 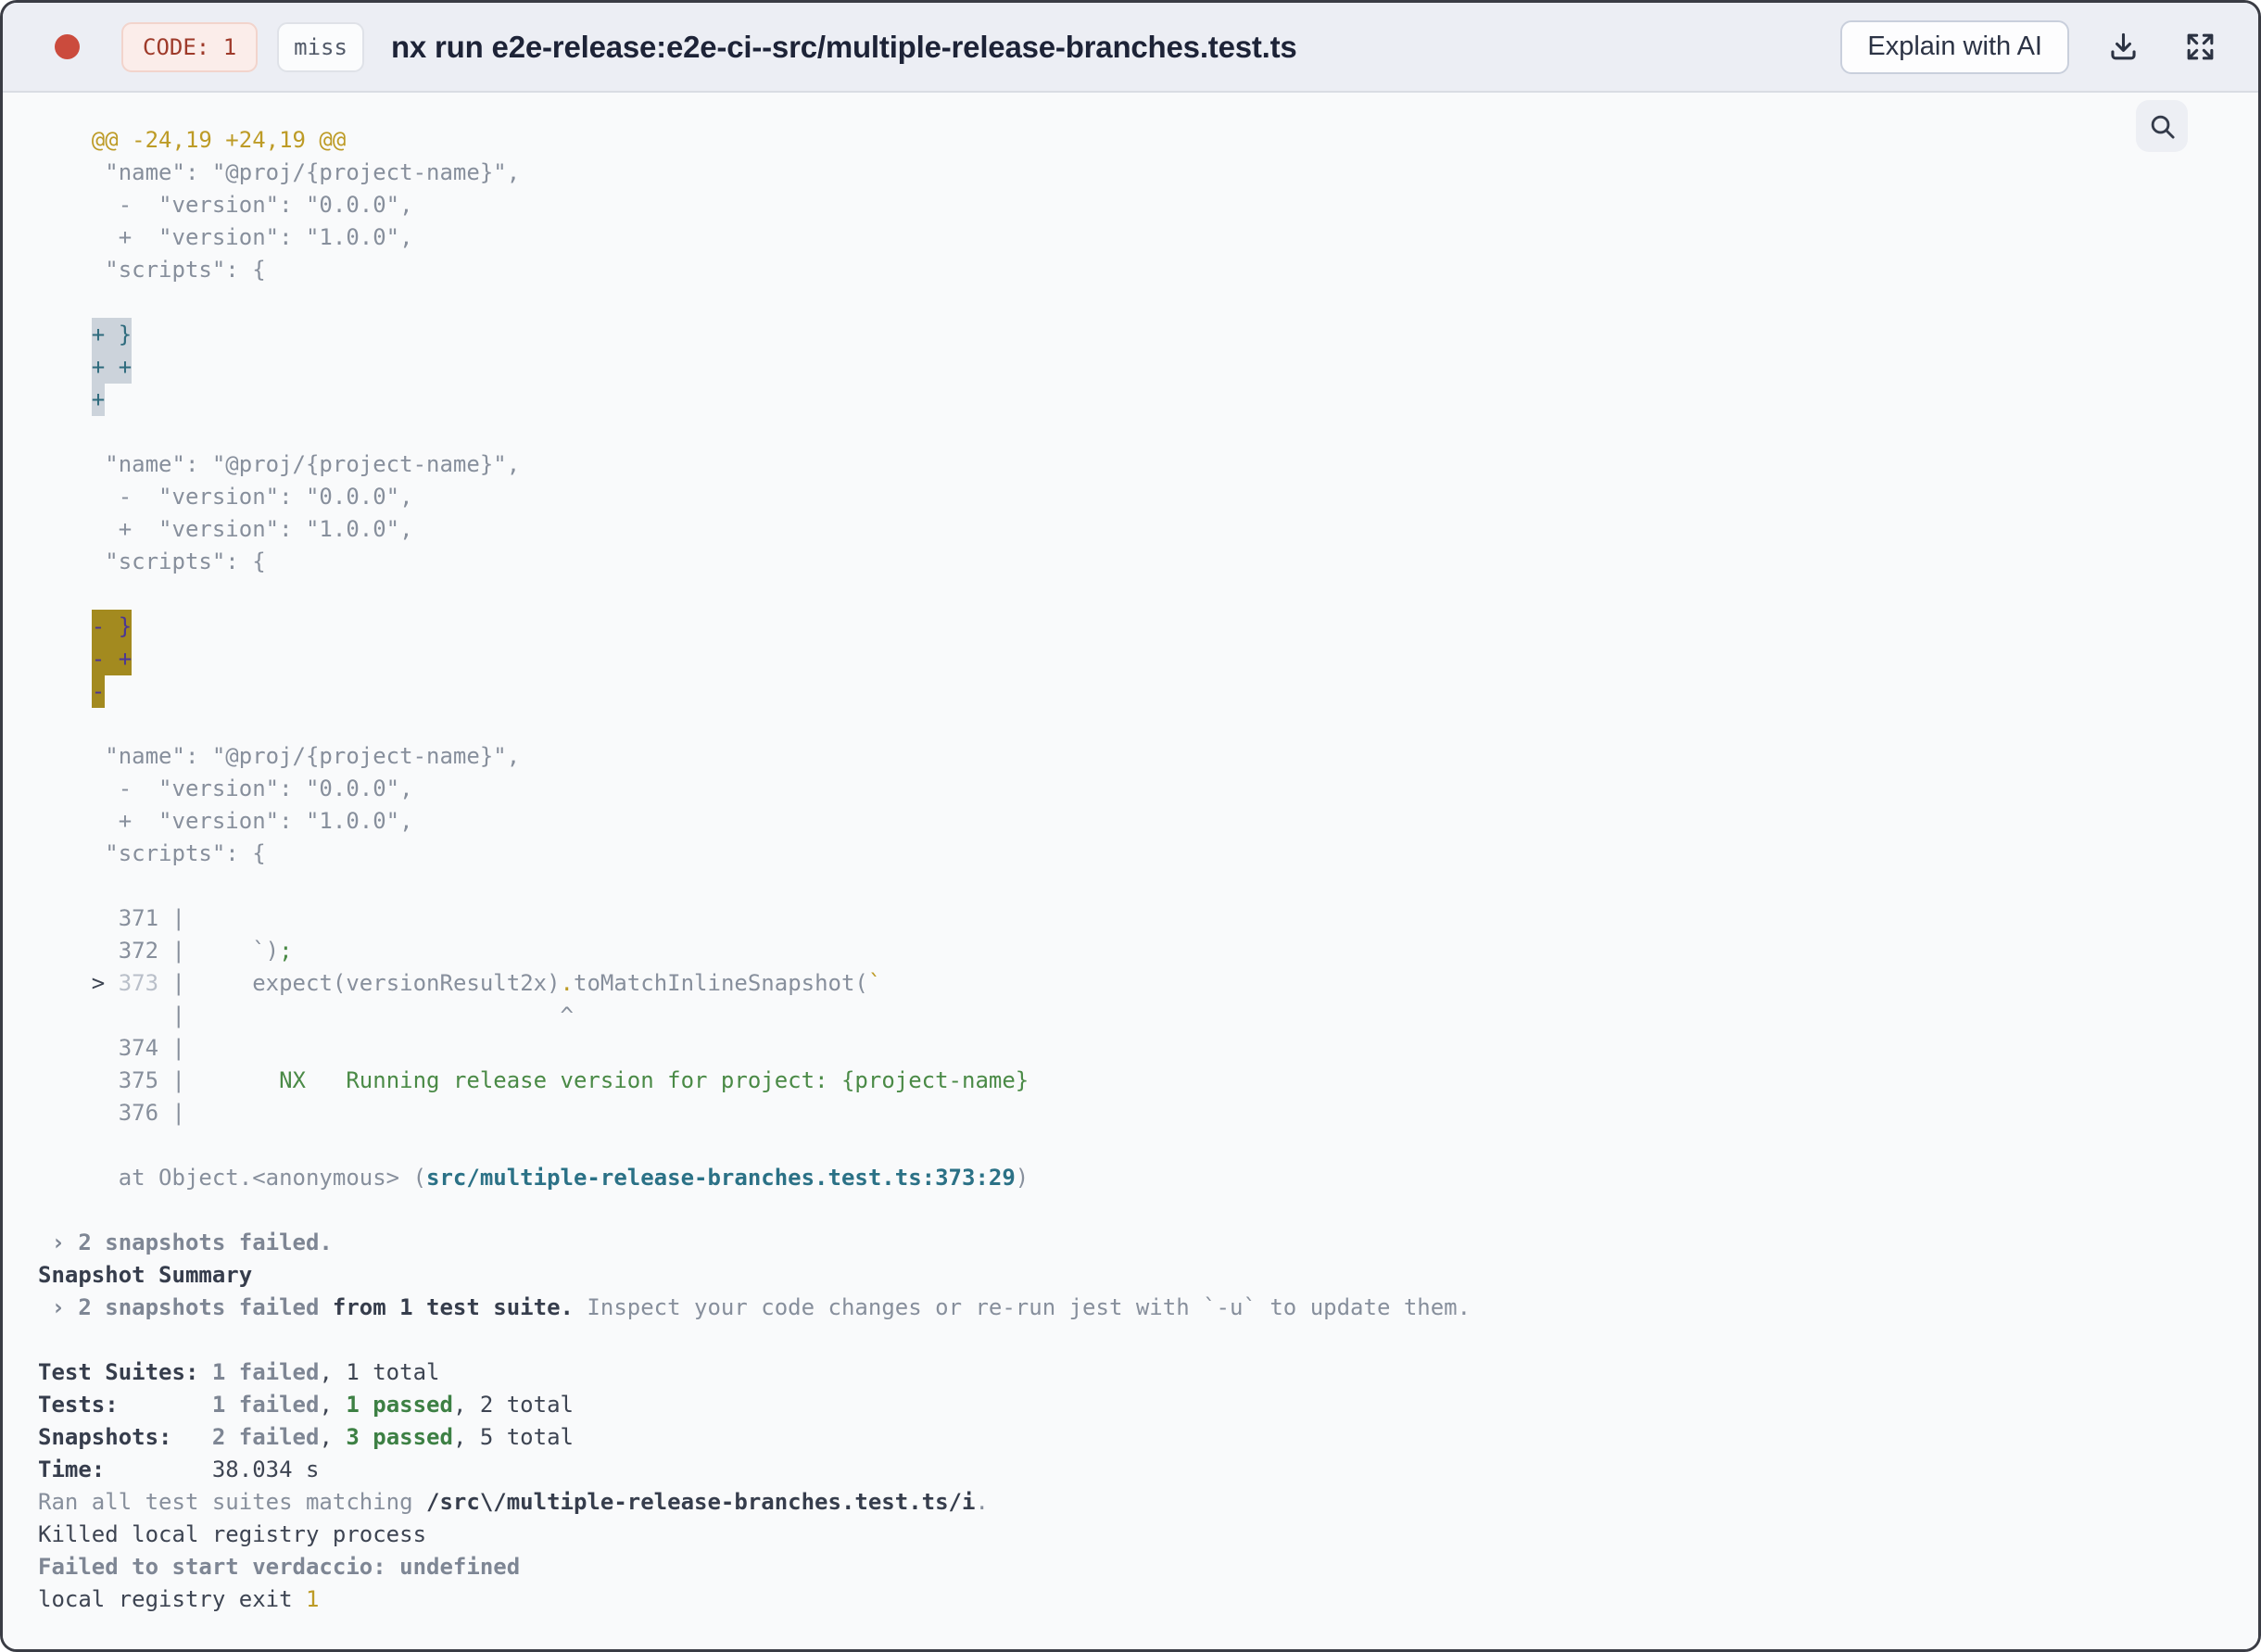 What do you see at coordinates (146, 1275) in the screenshot?
I see `terminal-text-segment: Snapshot Summary` at bounding box center [146, 1275].